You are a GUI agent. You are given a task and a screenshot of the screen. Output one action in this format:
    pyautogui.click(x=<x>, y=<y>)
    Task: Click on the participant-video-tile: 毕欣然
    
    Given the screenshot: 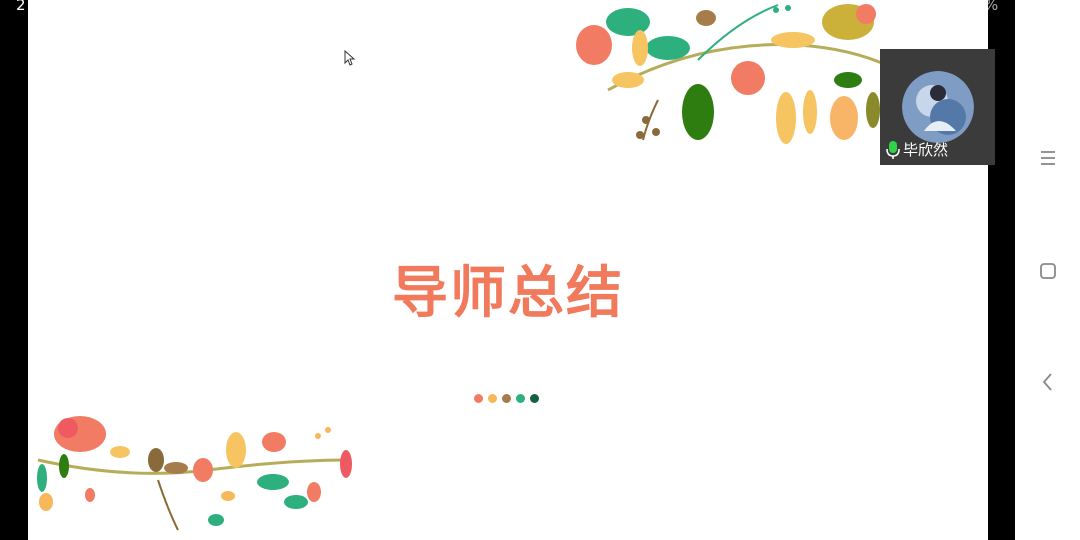 What is the action you would take?
    pyautogui.click(x=937, y=107)
    